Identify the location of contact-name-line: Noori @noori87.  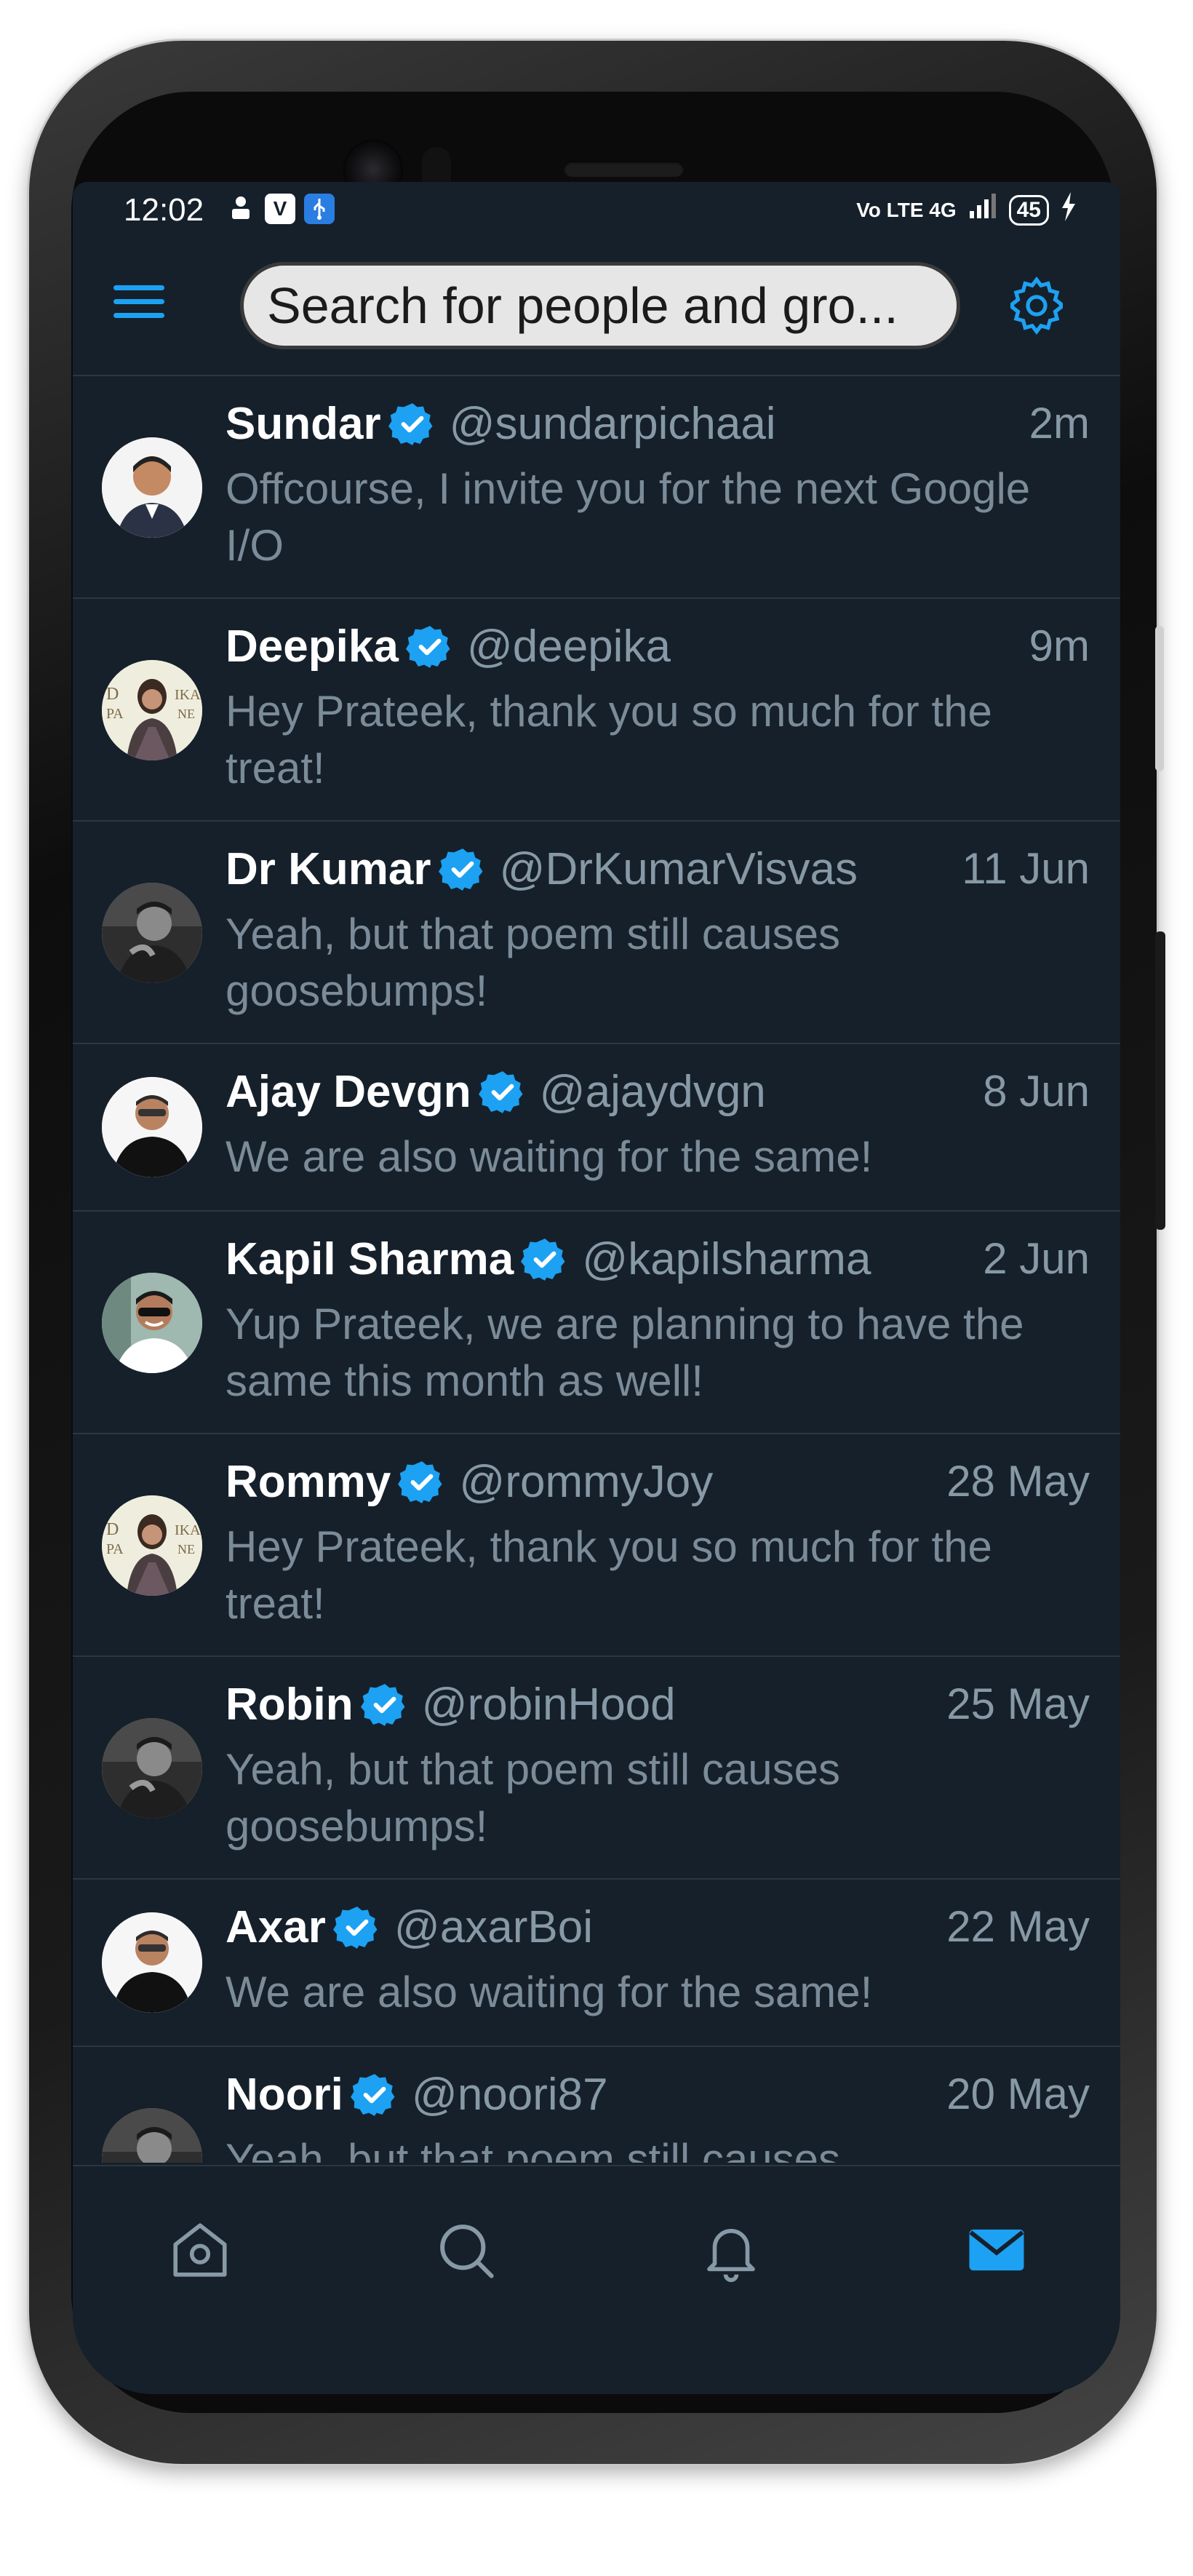
(417, 2094).